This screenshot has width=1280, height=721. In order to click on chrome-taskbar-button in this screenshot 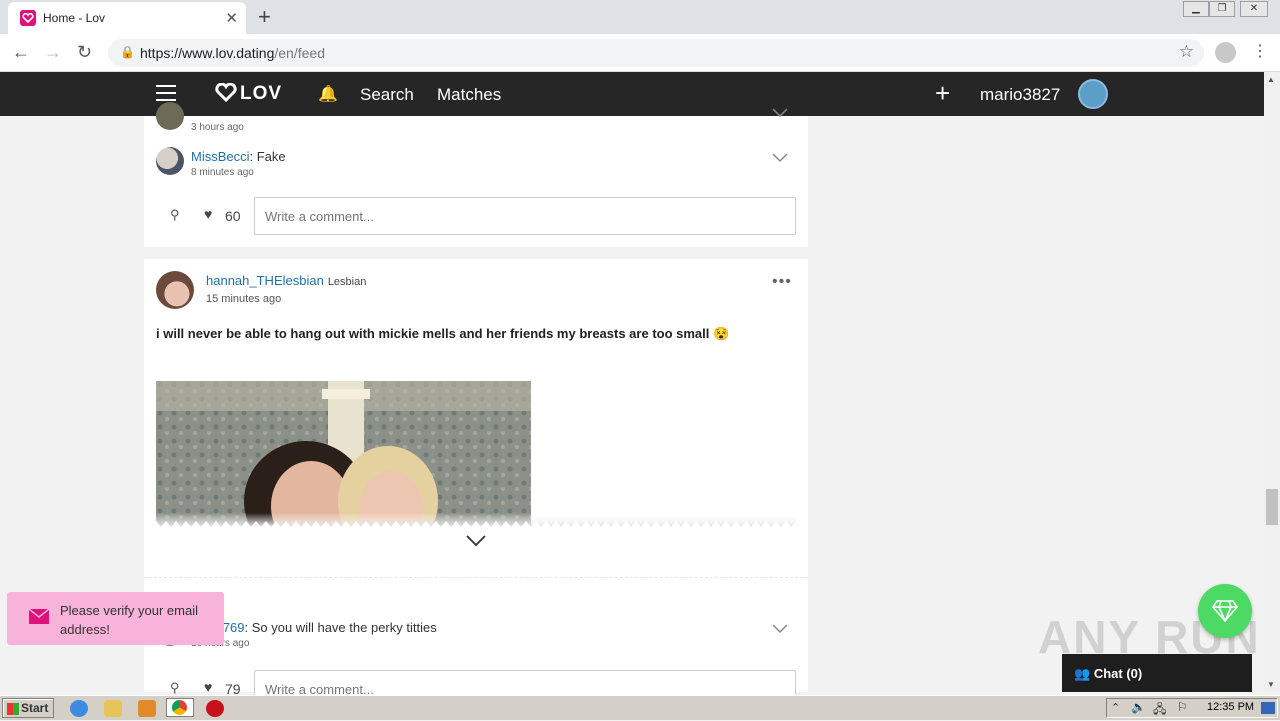, I will do `click(180, 707)`.